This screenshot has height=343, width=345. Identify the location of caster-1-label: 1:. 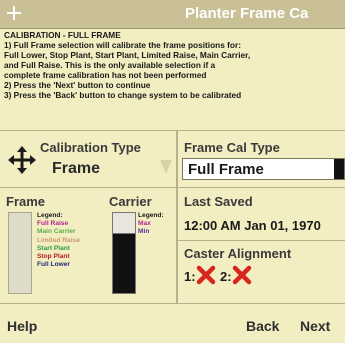
(190, 276).